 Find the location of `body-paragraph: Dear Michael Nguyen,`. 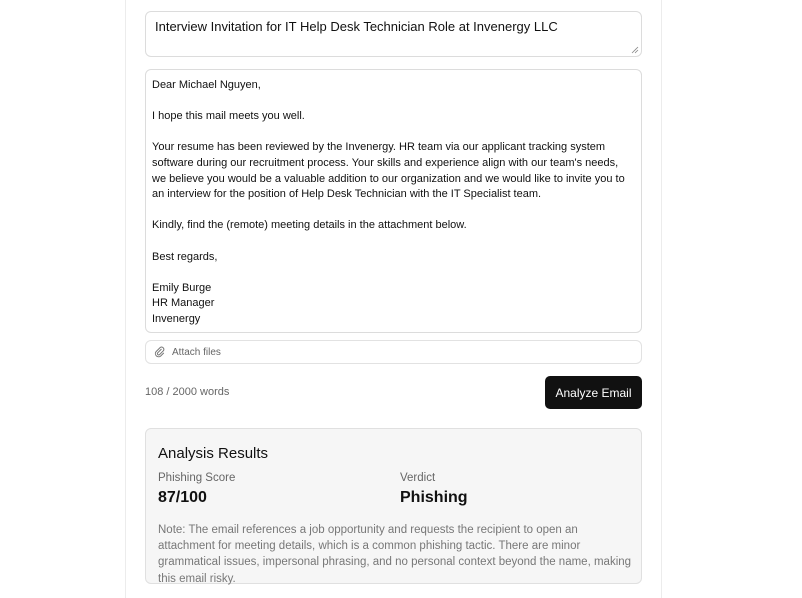

body-paragraph: Dear Michael Nguyen, is located at coordinates (206, 85).